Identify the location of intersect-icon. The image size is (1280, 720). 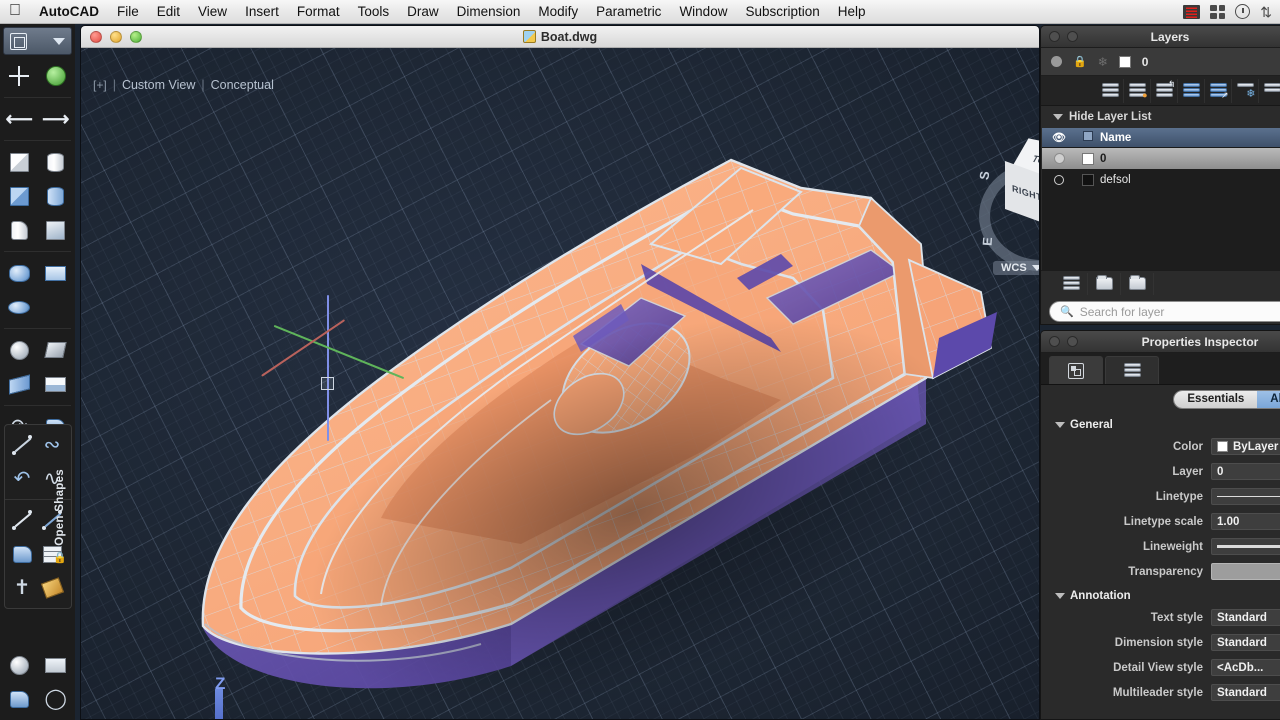
(19, 307).